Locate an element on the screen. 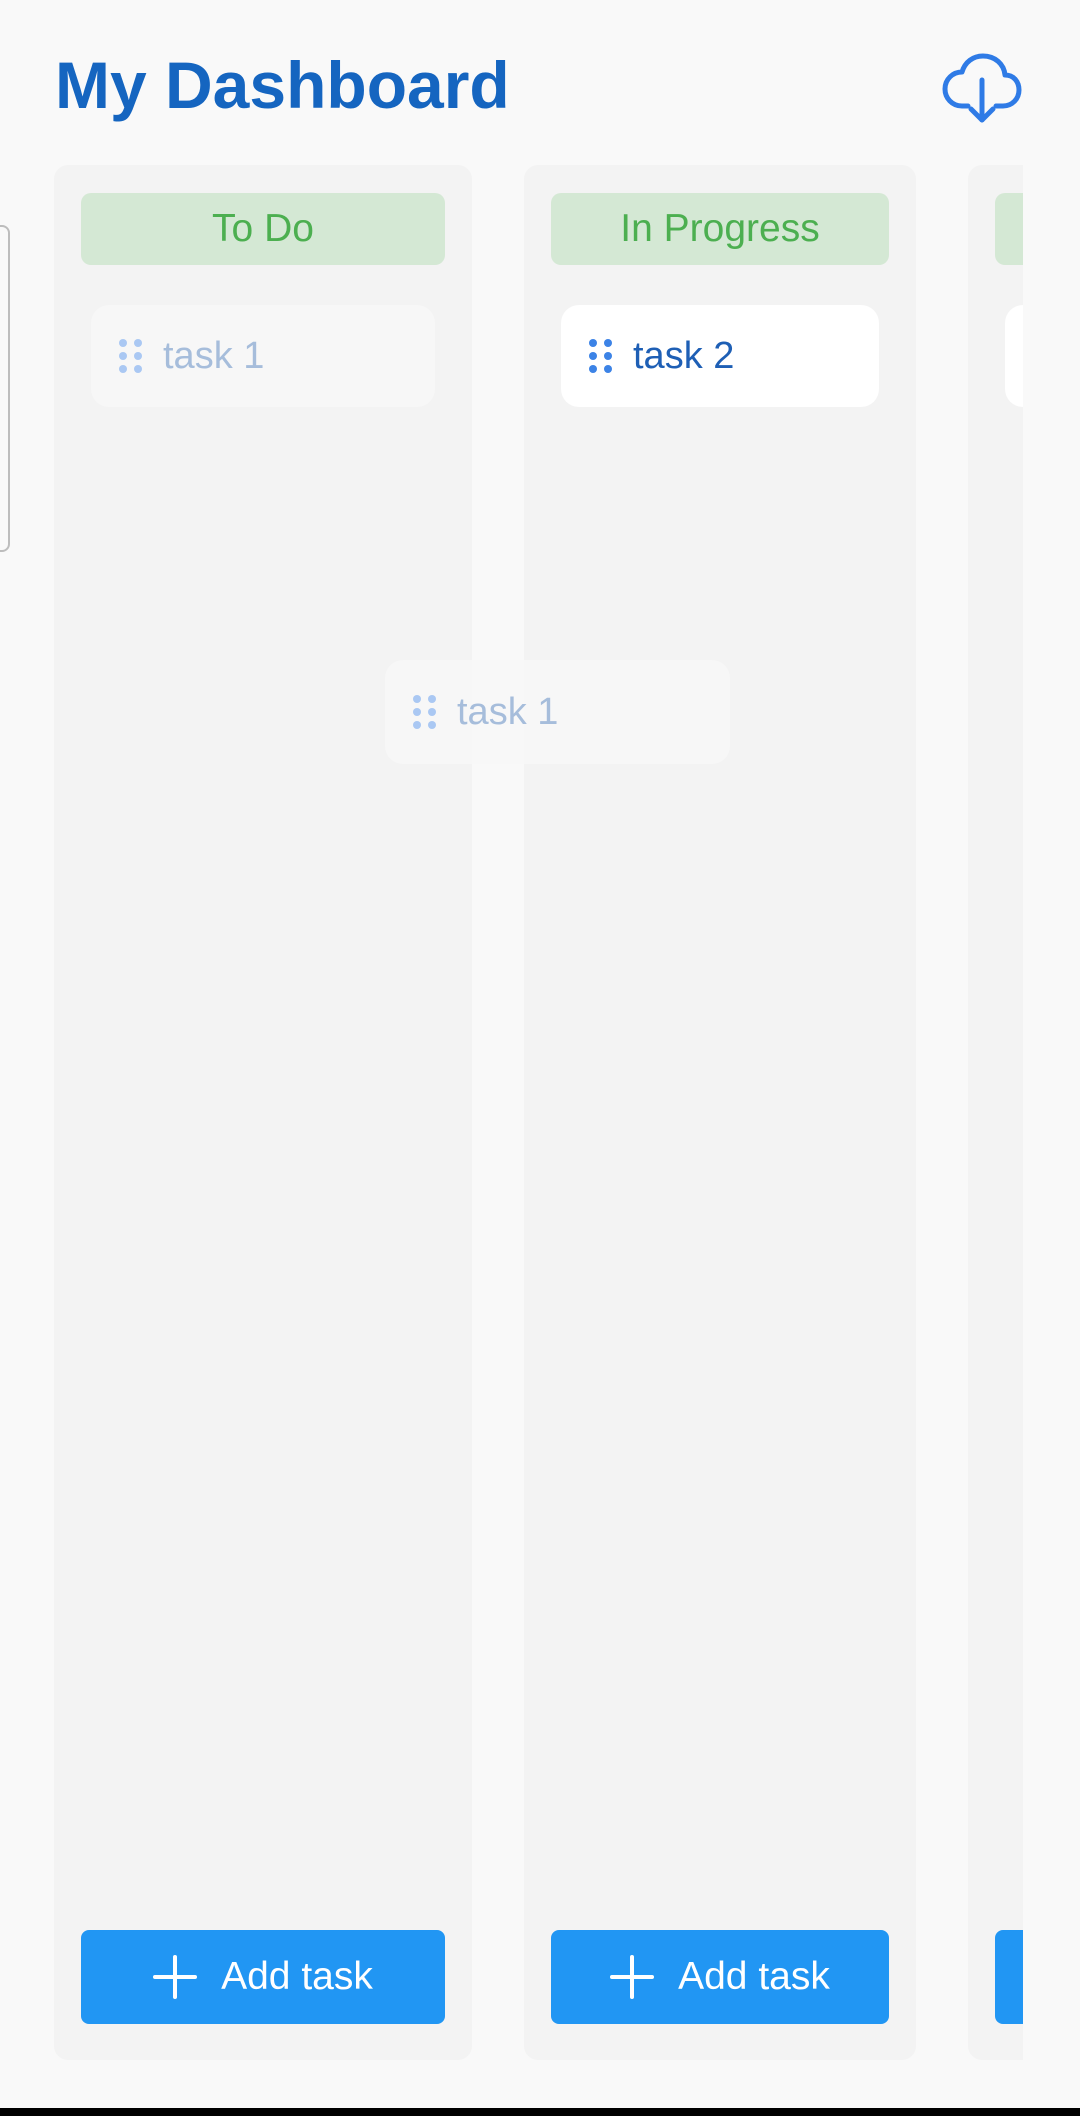  task-card-placeholder: task 1 is located at coordinates (263, 356).